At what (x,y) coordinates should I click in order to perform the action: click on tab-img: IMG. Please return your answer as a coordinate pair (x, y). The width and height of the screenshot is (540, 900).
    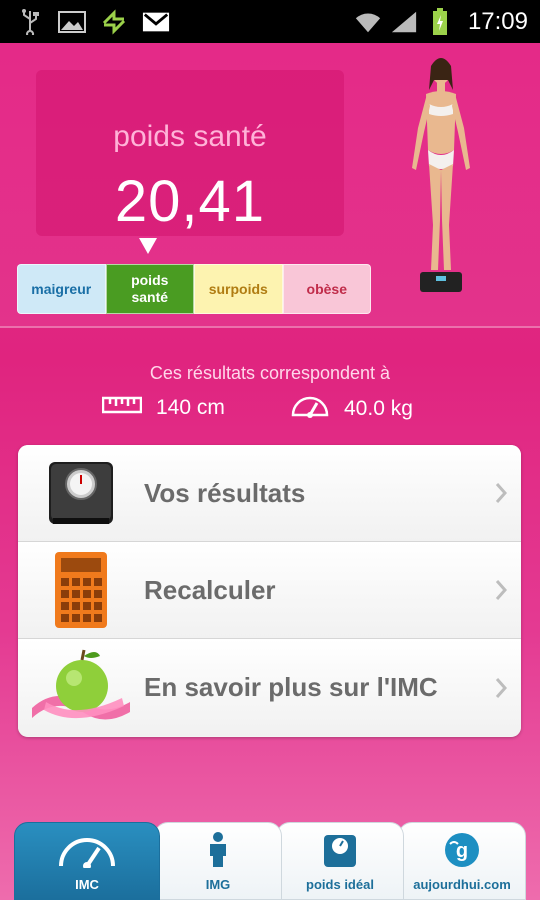
    Looking at the image, I should click on (218, 861).